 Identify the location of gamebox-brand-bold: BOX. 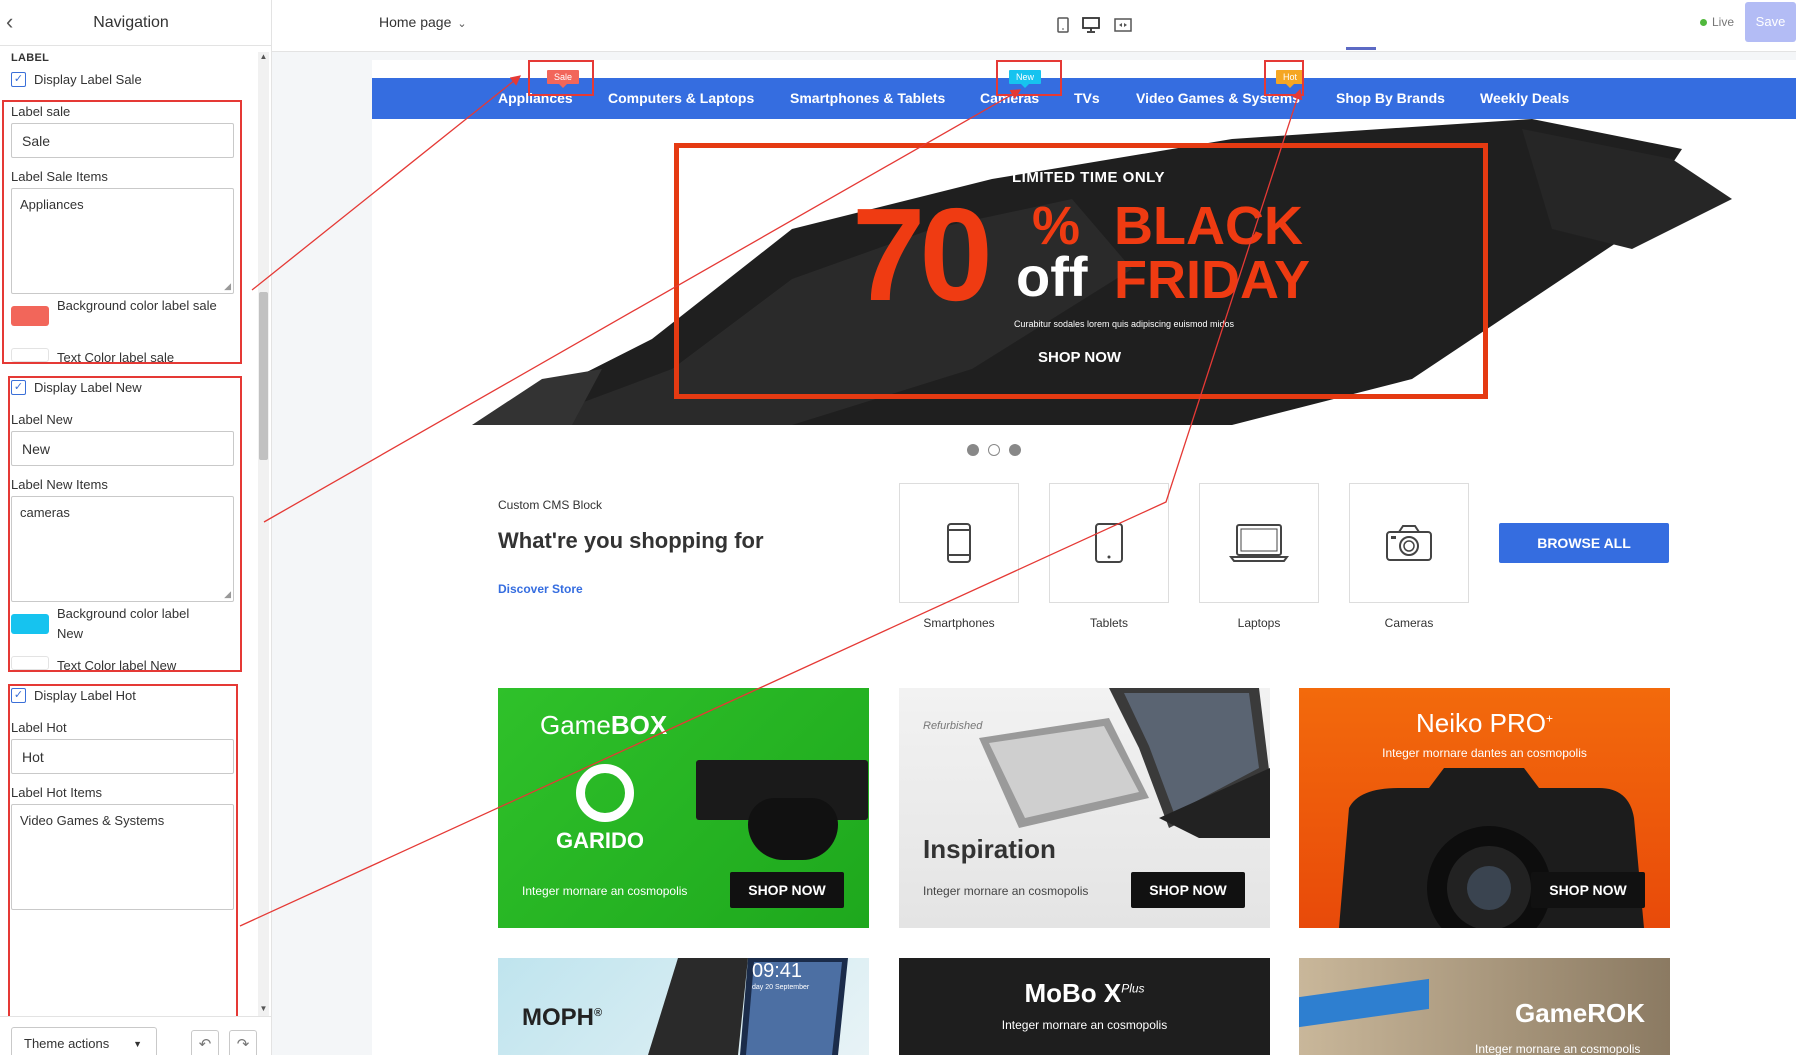
(639, 725).